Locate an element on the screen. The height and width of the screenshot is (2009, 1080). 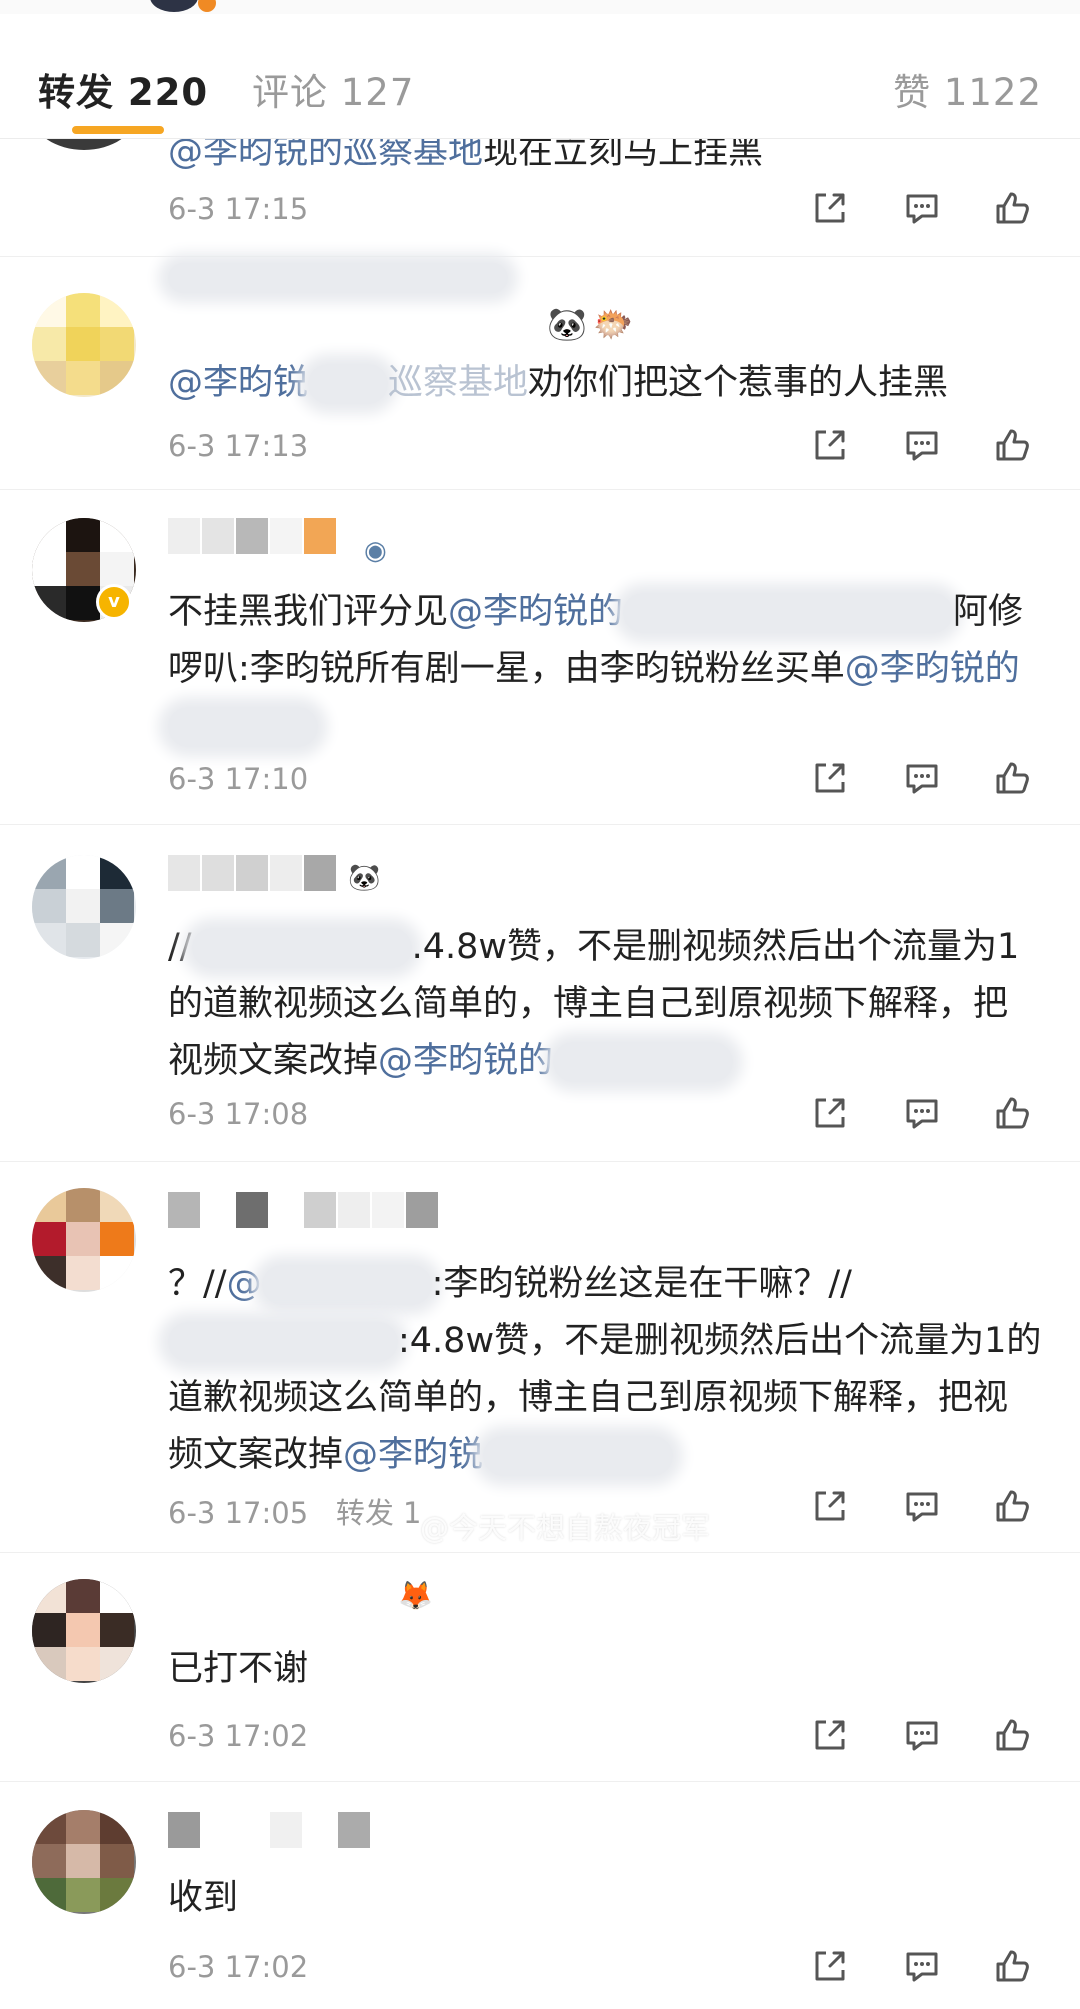
tab-comment: 评论 127 is located at coordinates (333, 89).